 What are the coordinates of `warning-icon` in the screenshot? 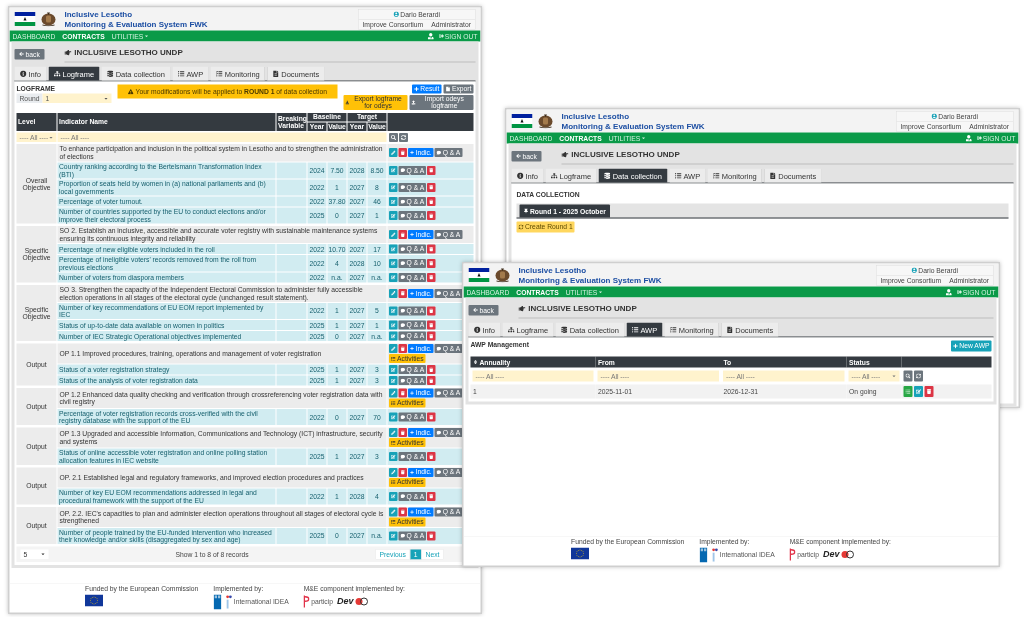 It's located at (131, 91).